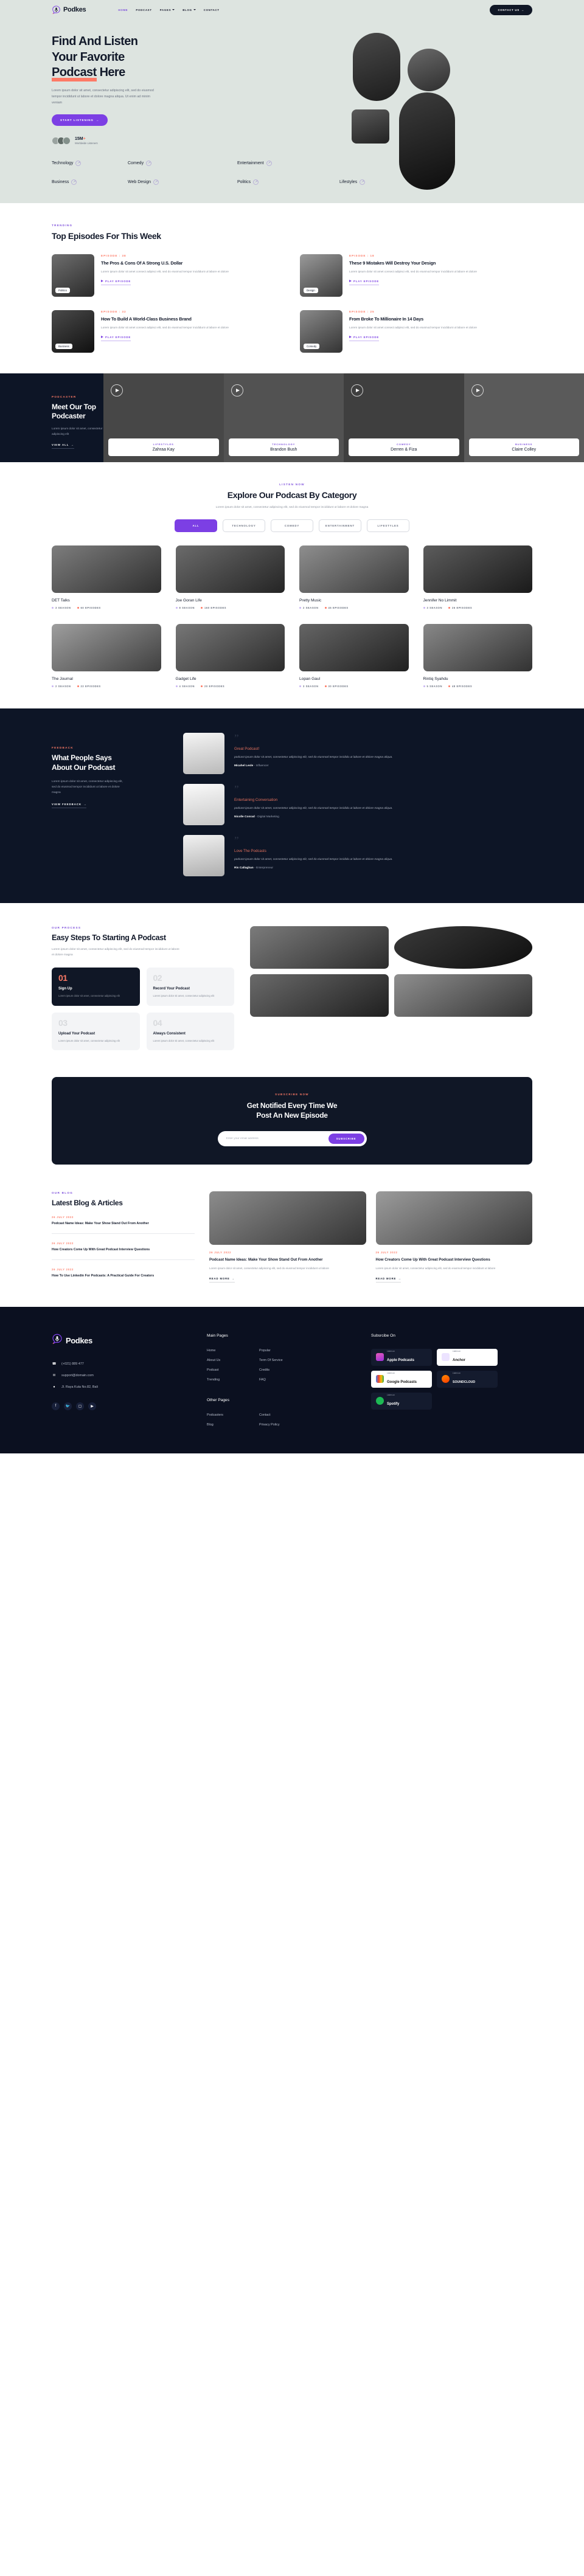 The image size is (584, 2576). I want to click on podcast-card: The Journal 2 SEASON 22 EPISODES, so click(106, 656).